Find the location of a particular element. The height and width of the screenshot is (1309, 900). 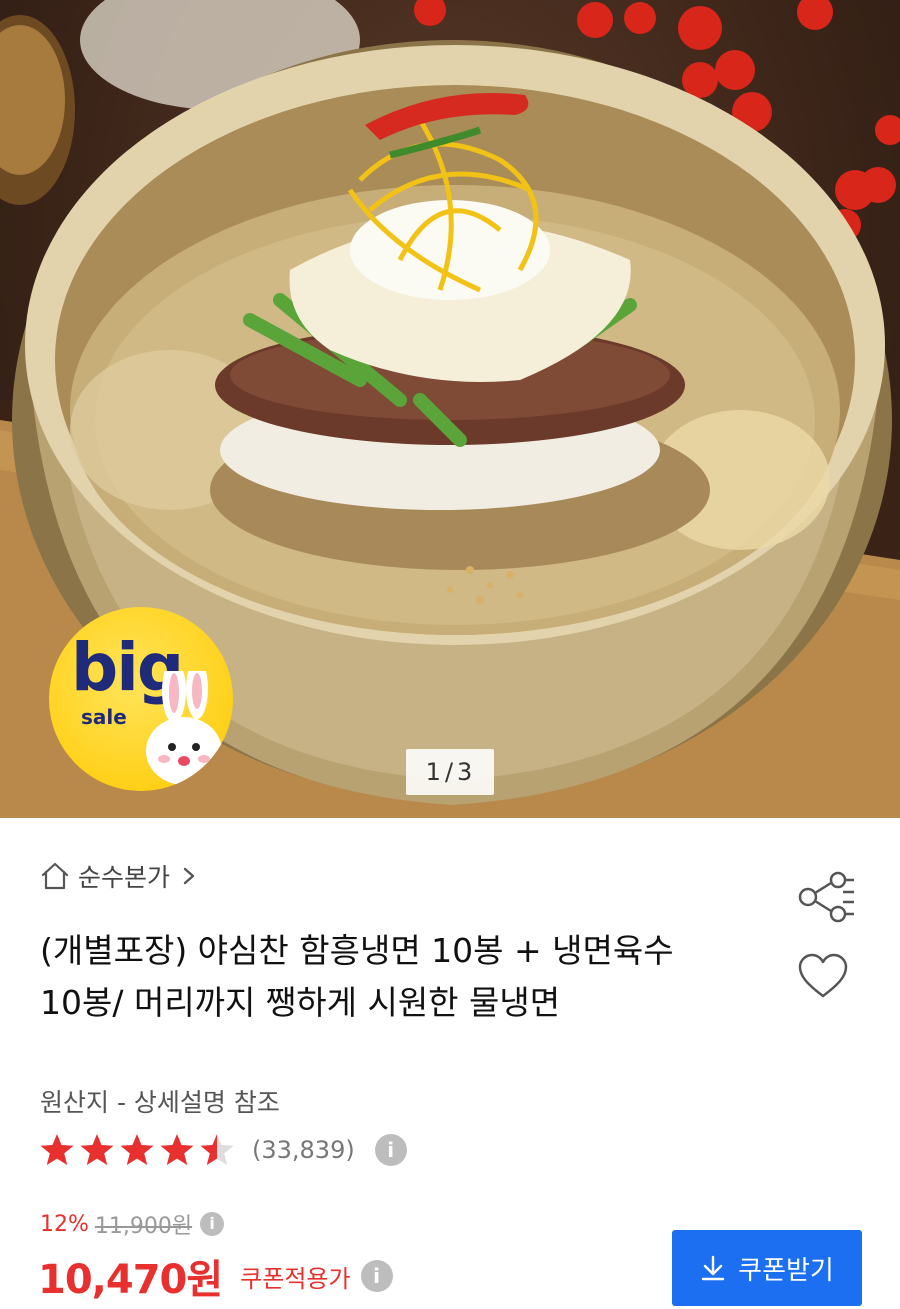

review-count: (33,839) is located at coordinates (303, 1150).